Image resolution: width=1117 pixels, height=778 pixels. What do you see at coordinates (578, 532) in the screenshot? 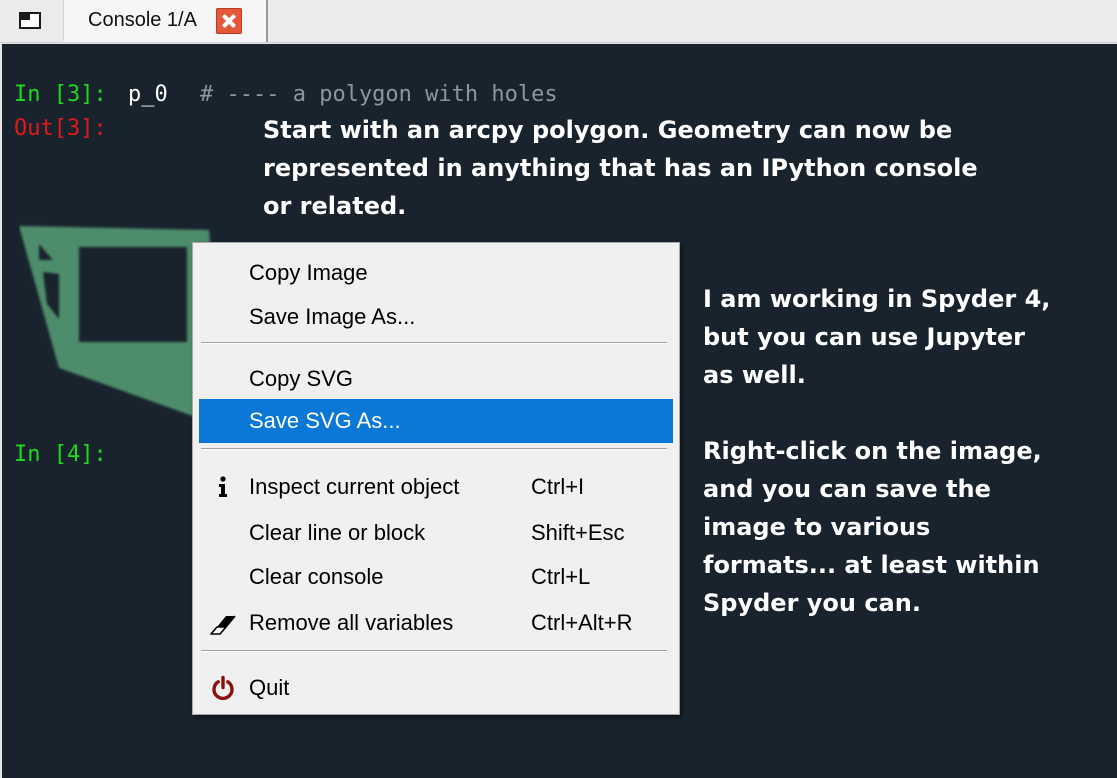
I see `menu-item-shortcut: Shift+Esc` at bounding box center [578, 532].